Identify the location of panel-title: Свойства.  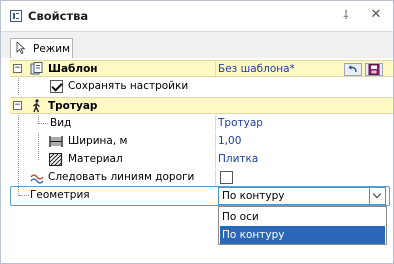
(58, 16).